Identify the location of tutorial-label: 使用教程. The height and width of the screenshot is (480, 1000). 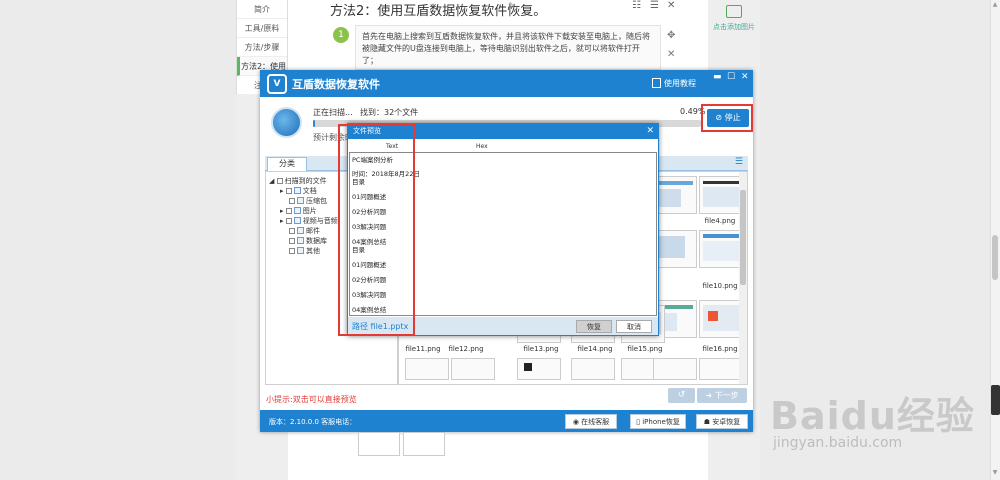
(680, 83).